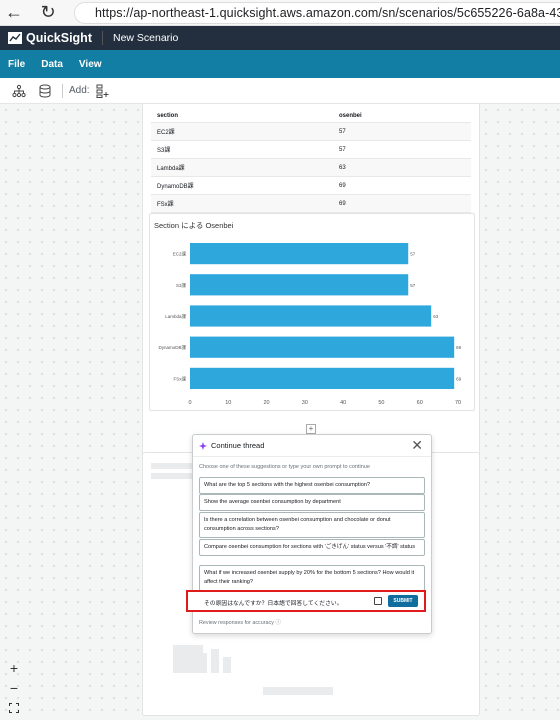 This screenshot has width=560, height=720. Describe the element at coordinates (312, 446) in the screenshot. I see `dialog-header: Continue thread ✕` at that location.